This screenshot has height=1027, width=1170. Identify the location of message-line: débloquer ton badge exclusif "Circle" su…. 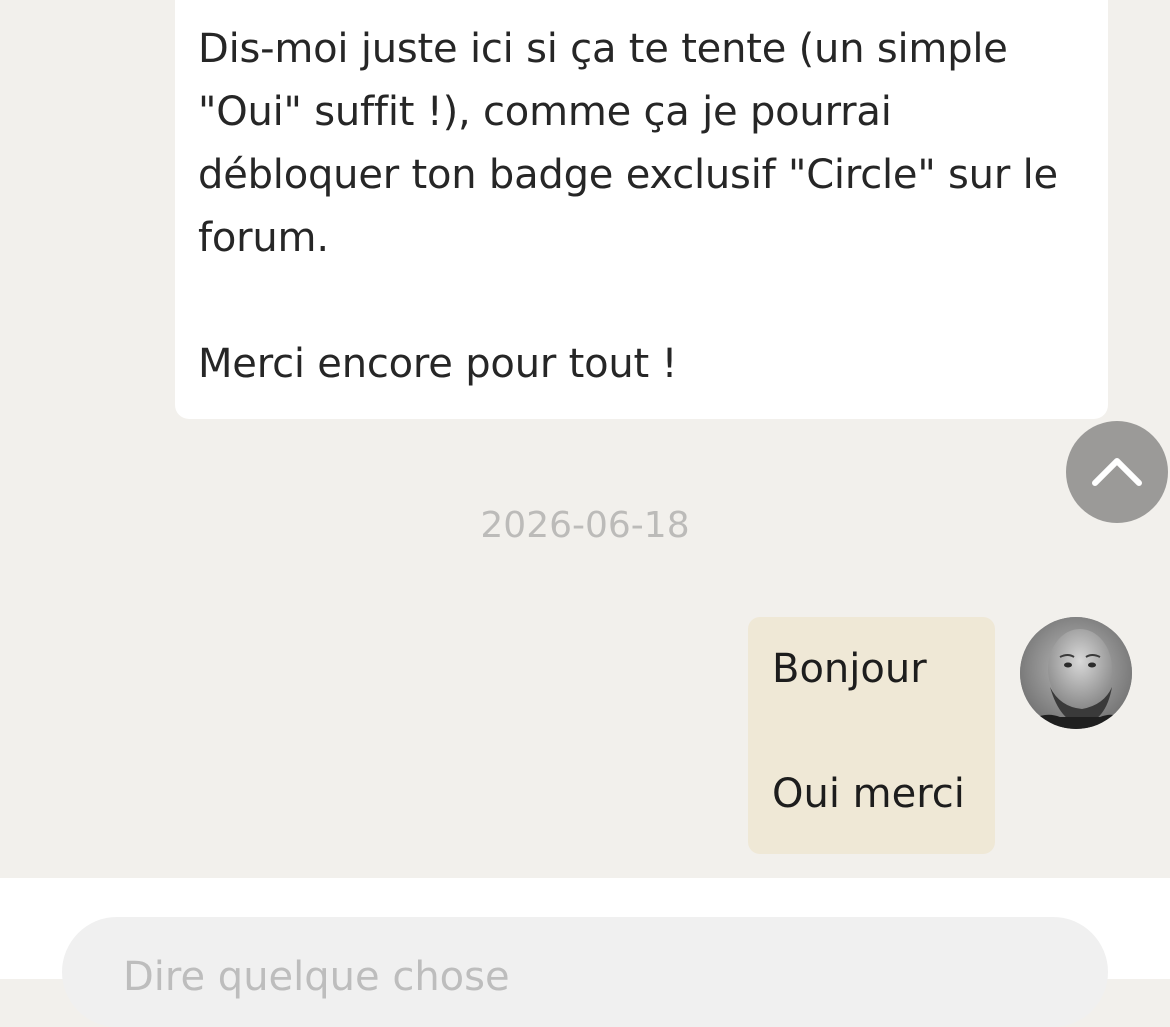
(628, 175).